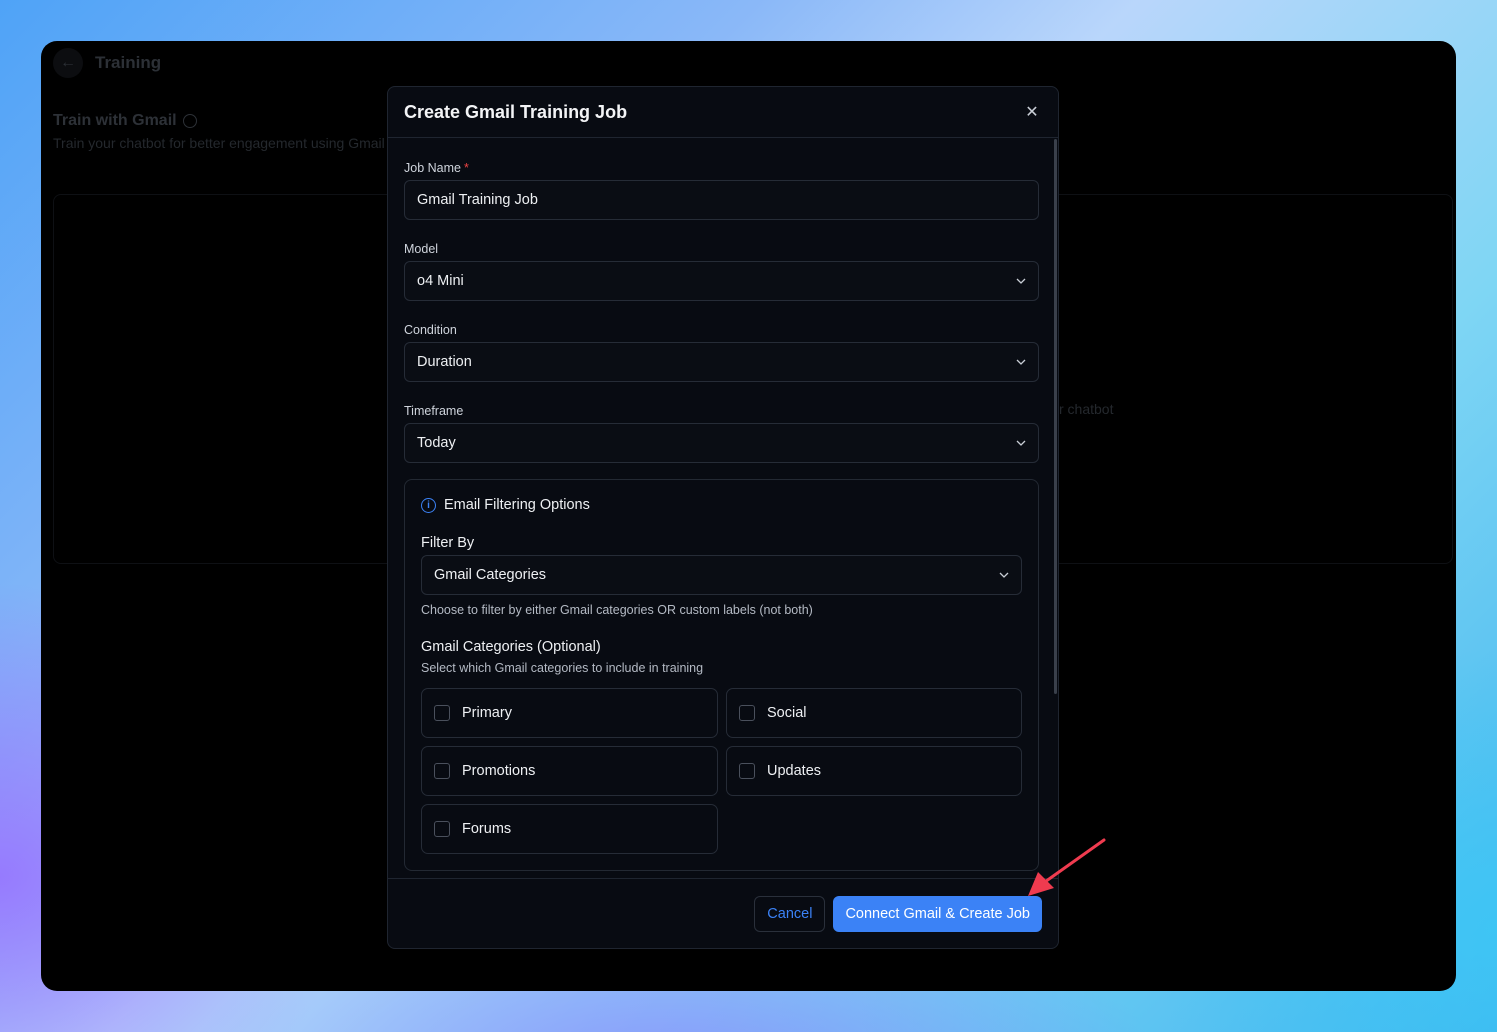 This screenshot has height=1032, width=1497. I want to click on model-label: Model, so click(421, 249).